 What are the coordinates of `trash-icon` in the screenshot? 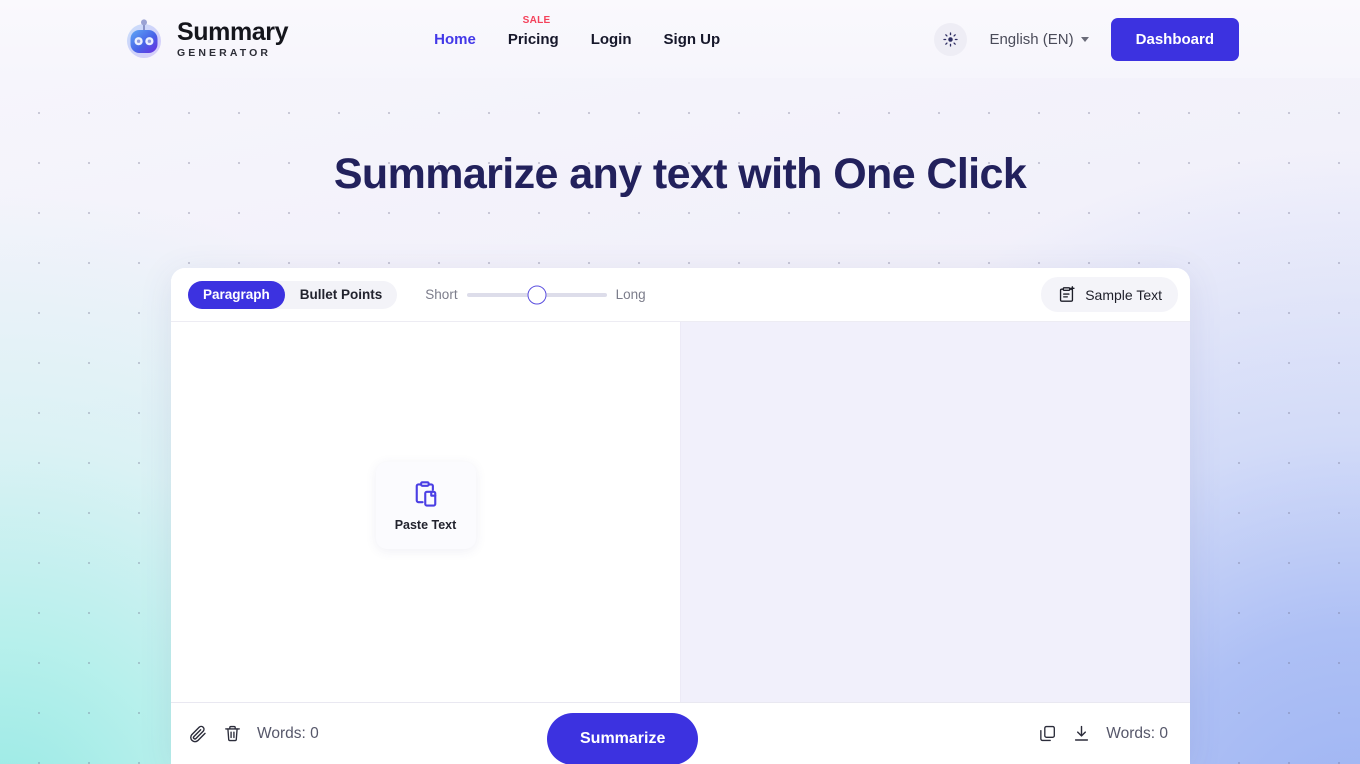 It's located at (232, 733).